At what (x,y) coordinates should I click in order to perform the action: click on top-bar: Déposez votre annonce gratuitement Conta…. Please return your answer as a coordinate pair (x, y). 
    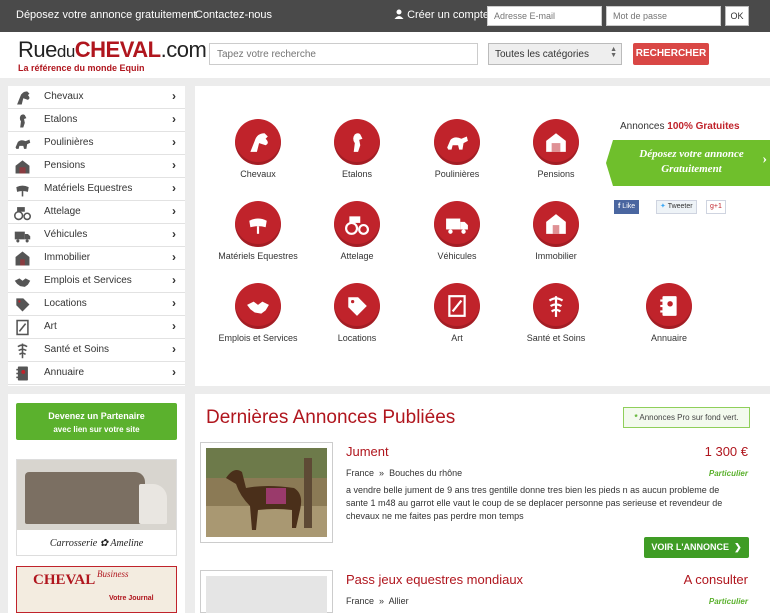
    Looking at the image, I should click on (385, 16).